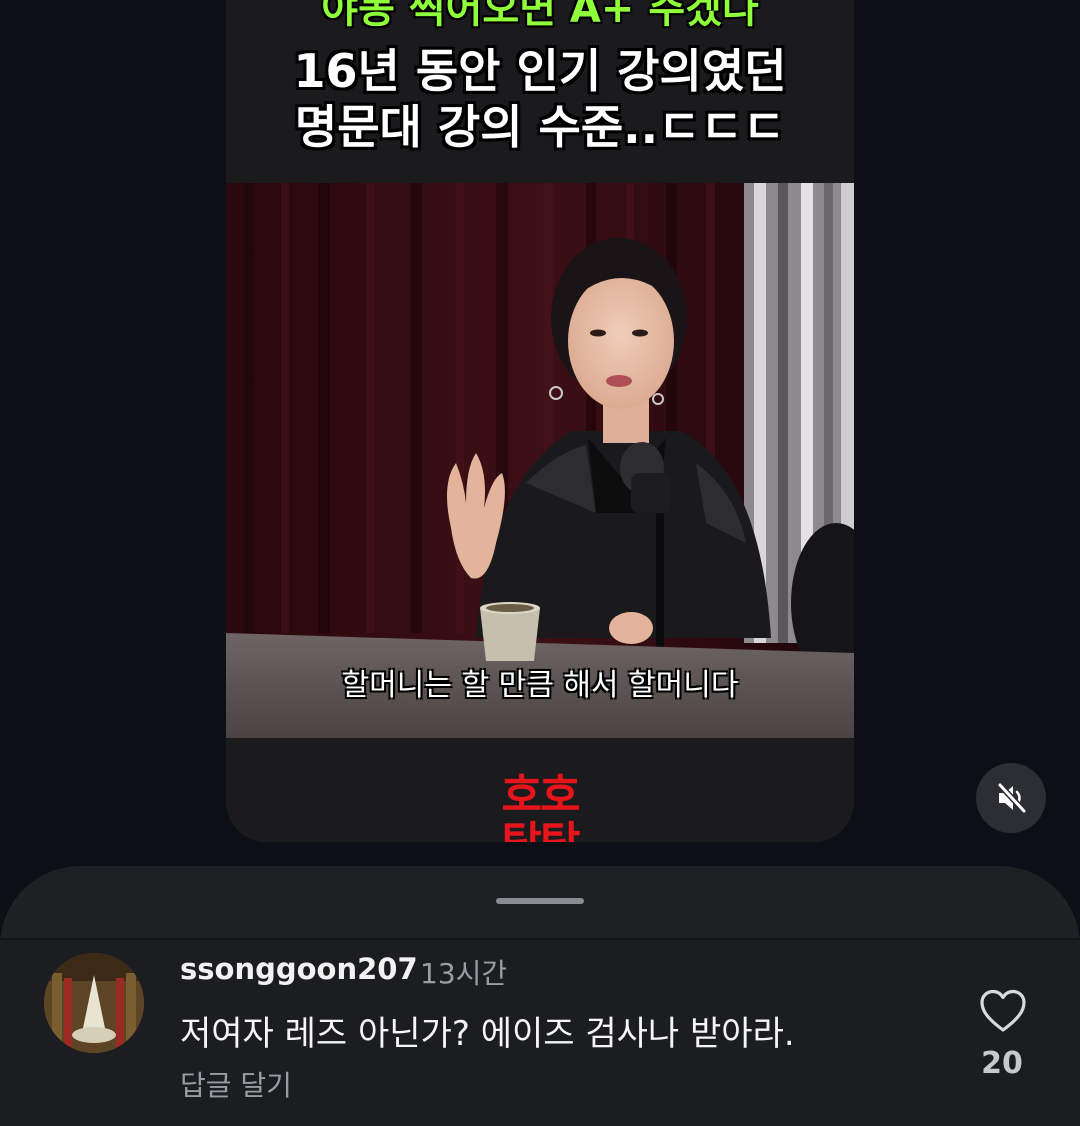  I want to click on heart-outline-icon, so click(1003, 1010).